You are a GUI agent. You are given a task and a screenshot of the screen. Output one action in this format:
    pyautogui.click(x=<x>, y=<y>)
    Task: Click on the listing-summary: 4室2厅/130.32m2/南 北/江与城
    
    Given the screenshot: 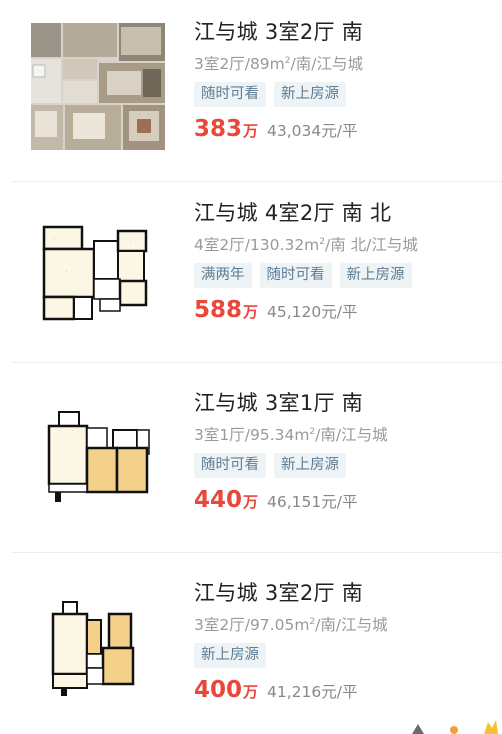 What is the action you would take?
    pyautogui.click(x=306, y=245)
    